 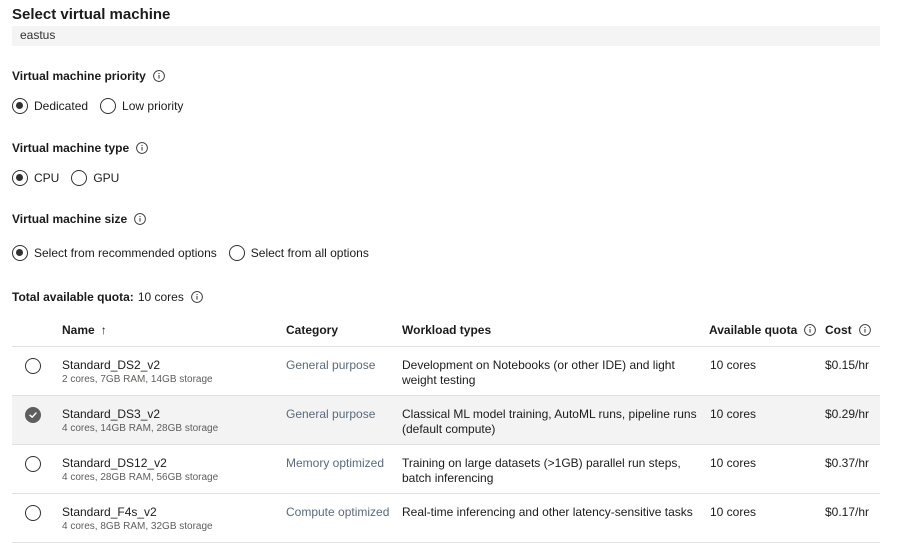 I want to click on vm-name: Standard_F4s_v2, so click(x=109, y=512).